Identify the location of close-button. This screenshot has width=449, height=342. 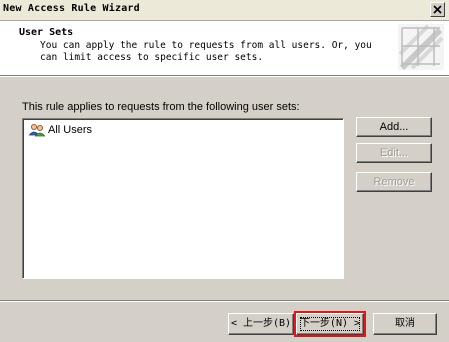
(437, 9).